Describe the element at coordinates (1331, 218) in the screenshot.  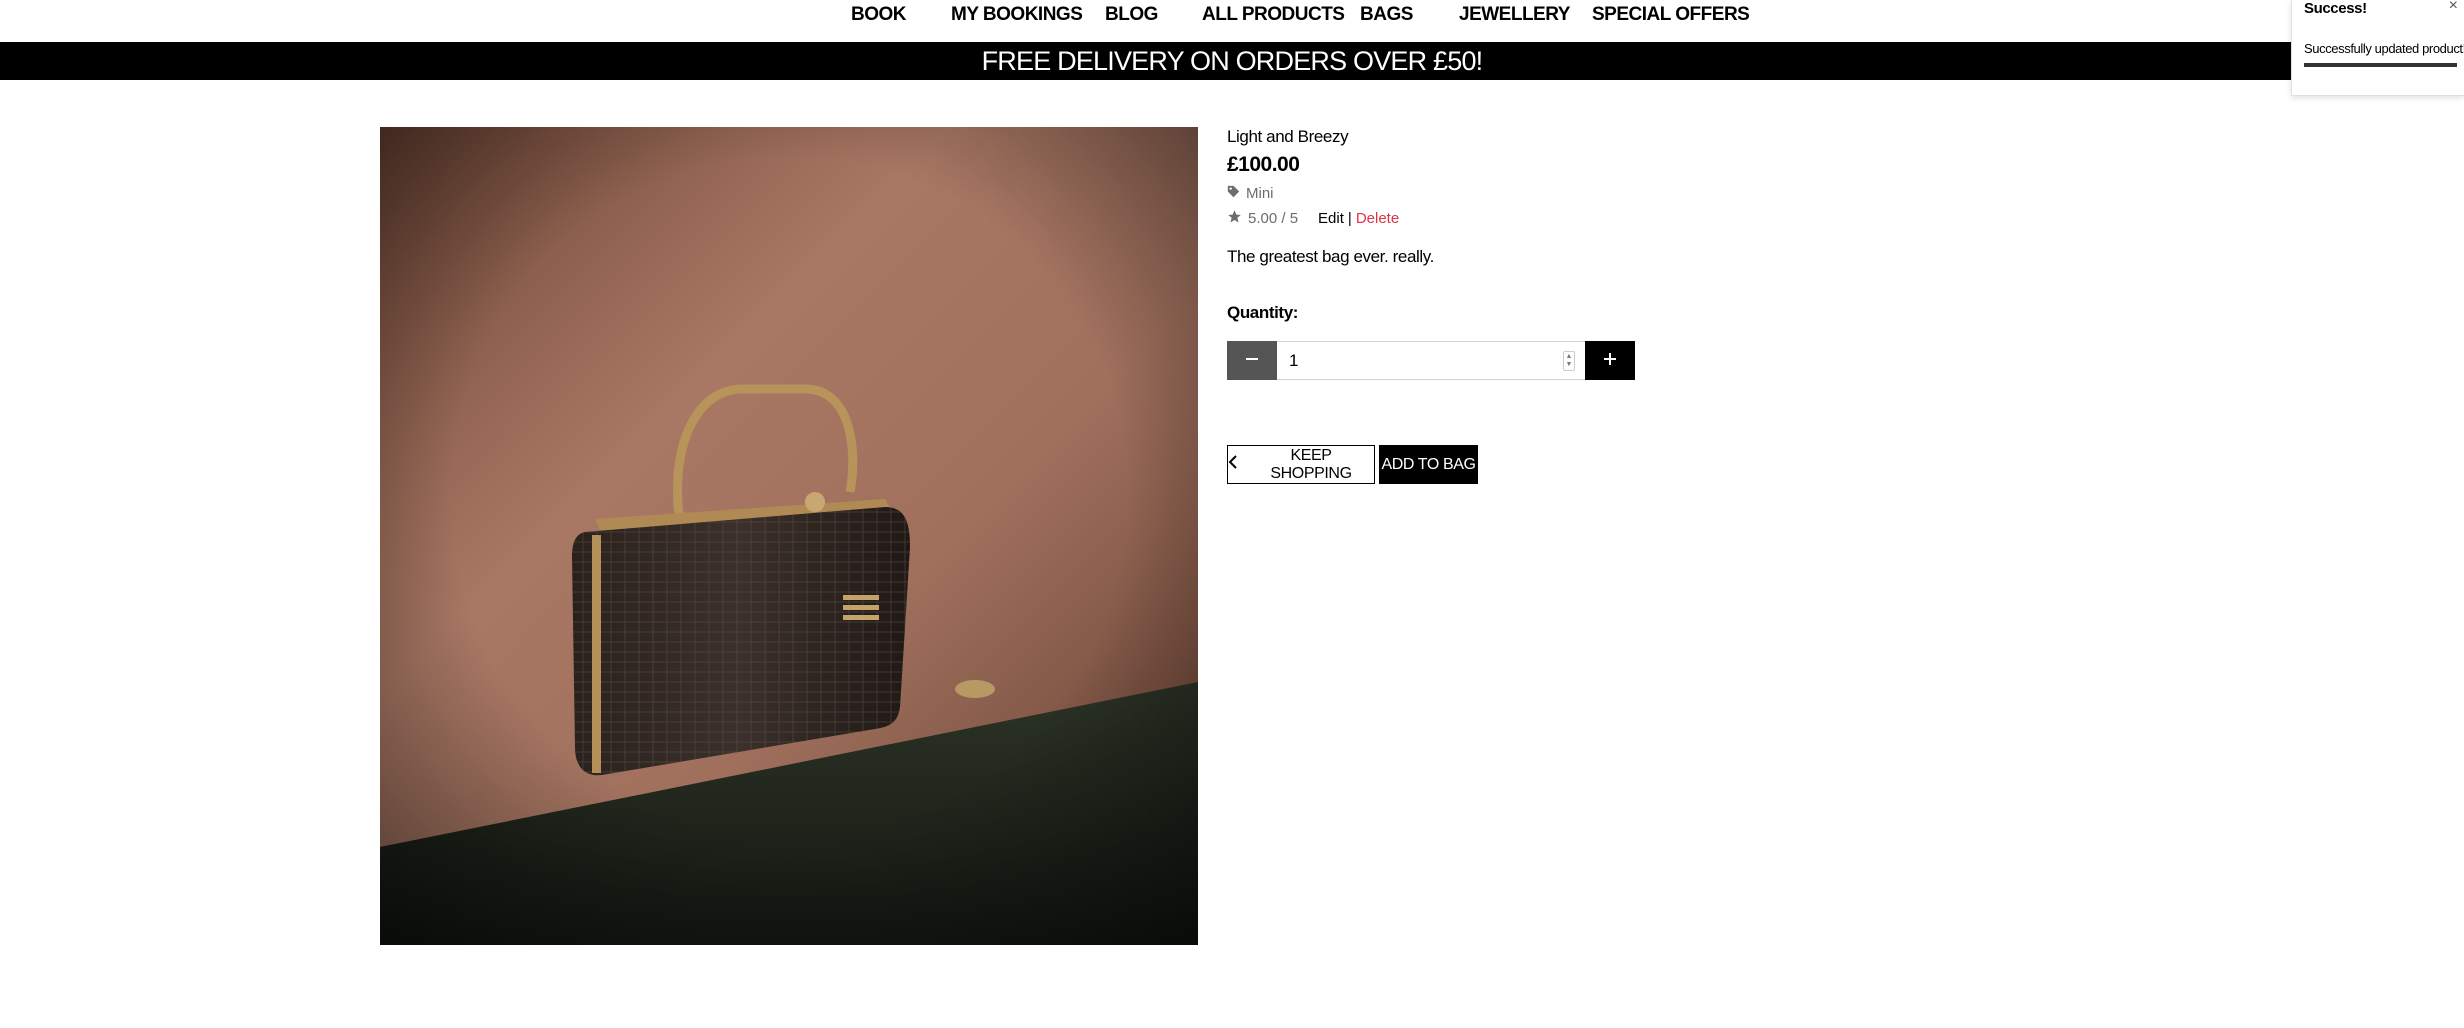
I see `edit-link: Edit` at that location.